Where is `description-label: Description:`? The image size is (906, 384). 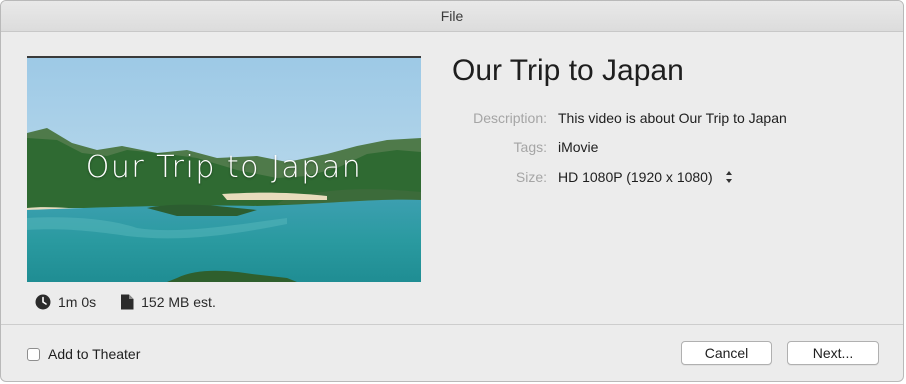 description-label: Description: is located at coordinates (510, 118).